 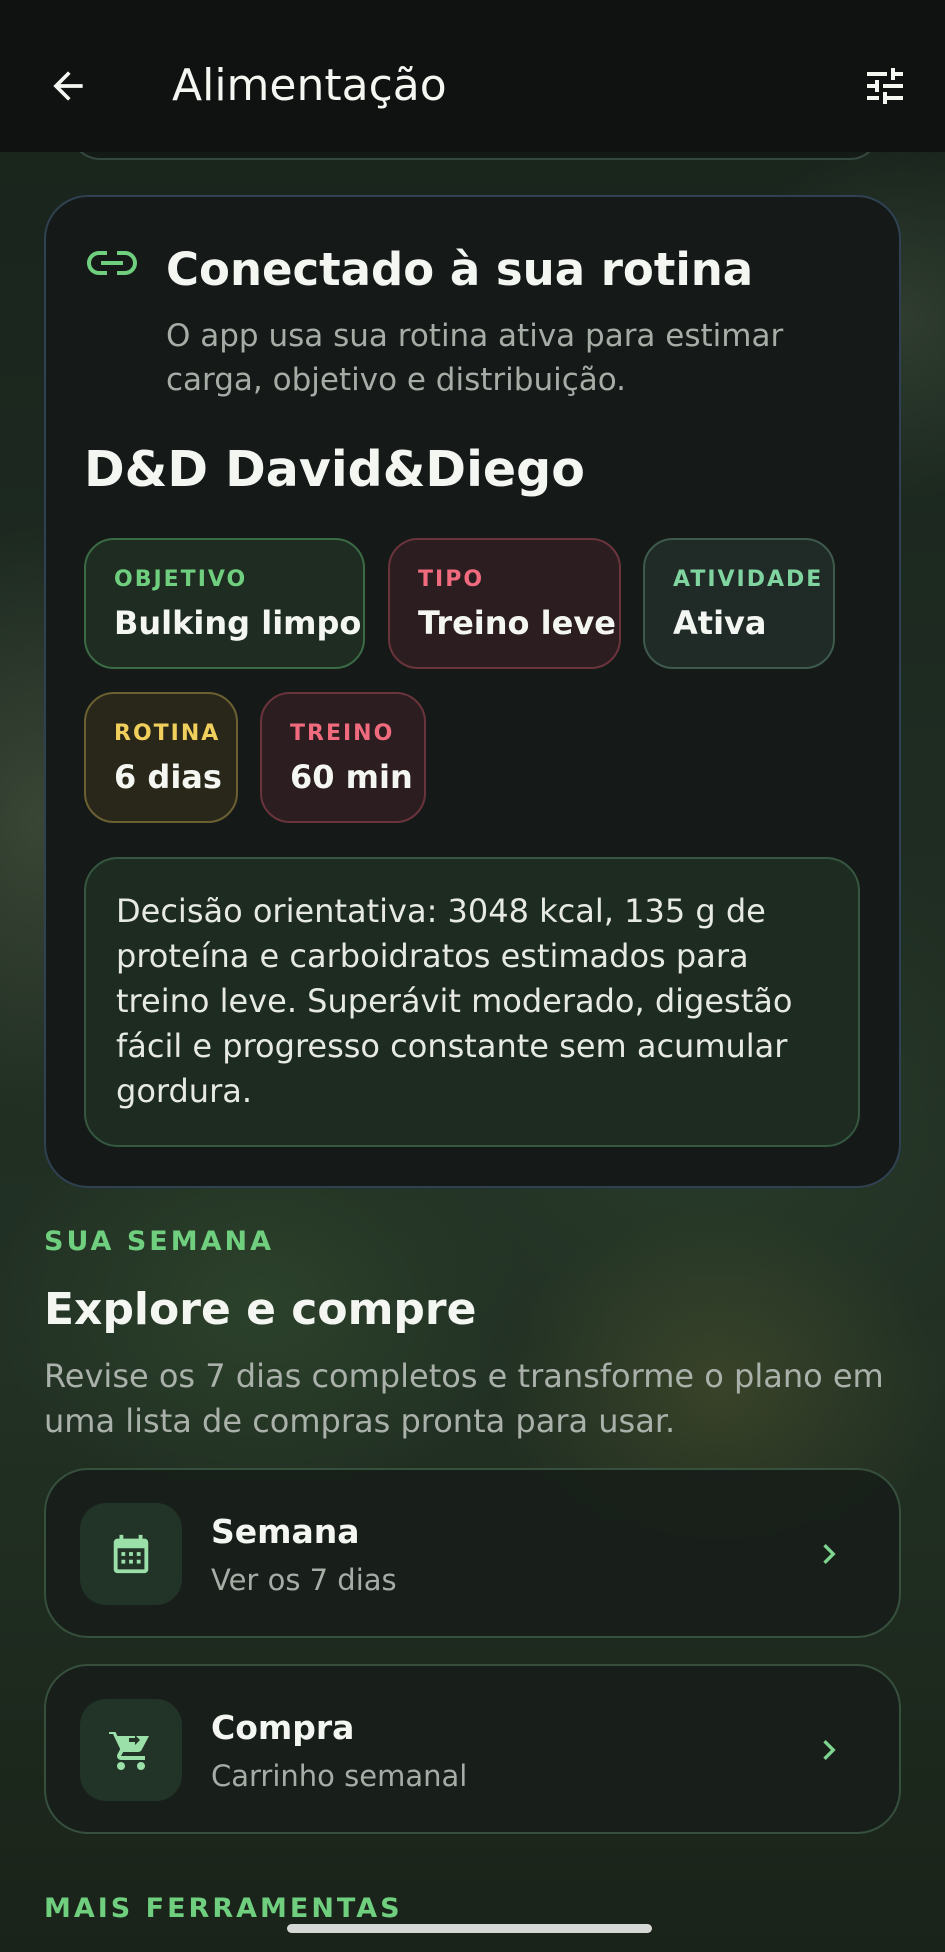 What do you see at coordinates (181, 579) in the screenshot?
I see `chip-label: OBJETIVO` at bounding box center [181, 579].